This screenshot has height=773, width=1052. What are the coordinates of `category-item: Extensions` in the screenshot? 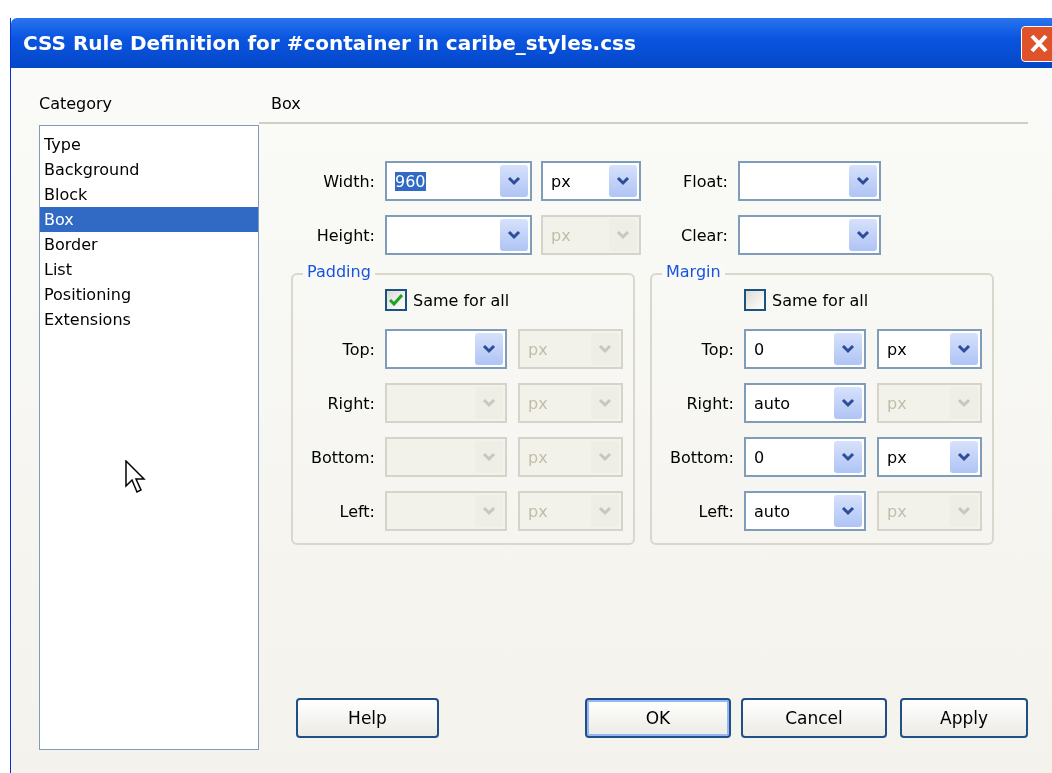 It's located at (149, 319).